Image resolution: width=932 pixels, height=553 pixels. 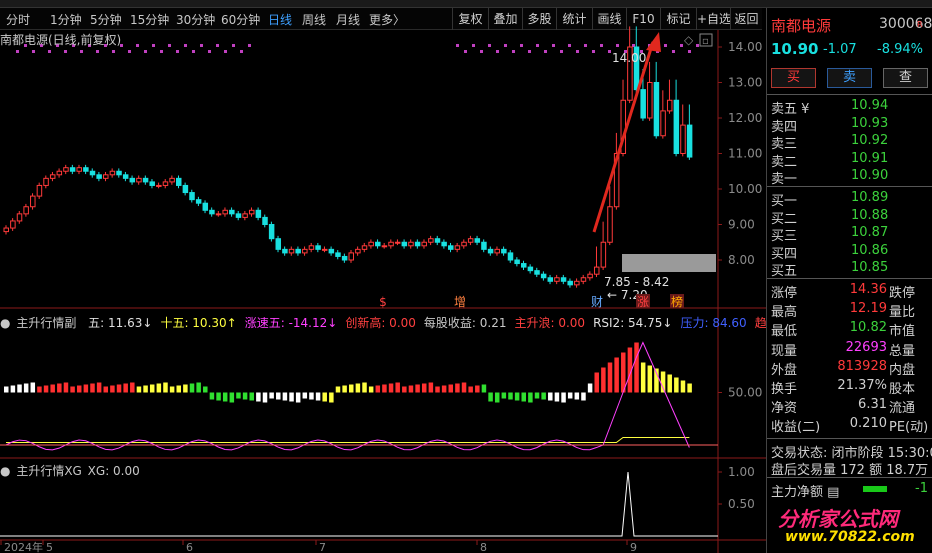 I want to click on bid-label: 买三, so click(x=784, y=237).